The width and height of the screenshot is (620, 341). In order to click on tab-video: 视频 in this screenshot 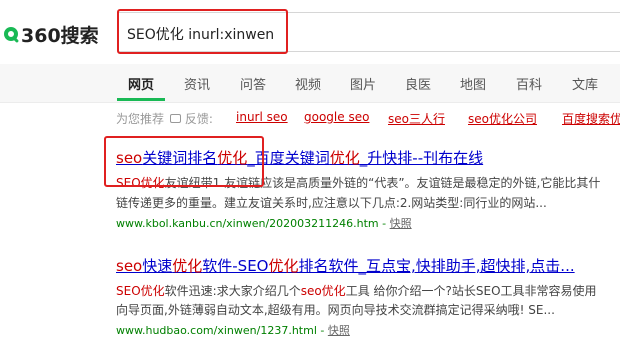, I will do `click(308, 83)`.